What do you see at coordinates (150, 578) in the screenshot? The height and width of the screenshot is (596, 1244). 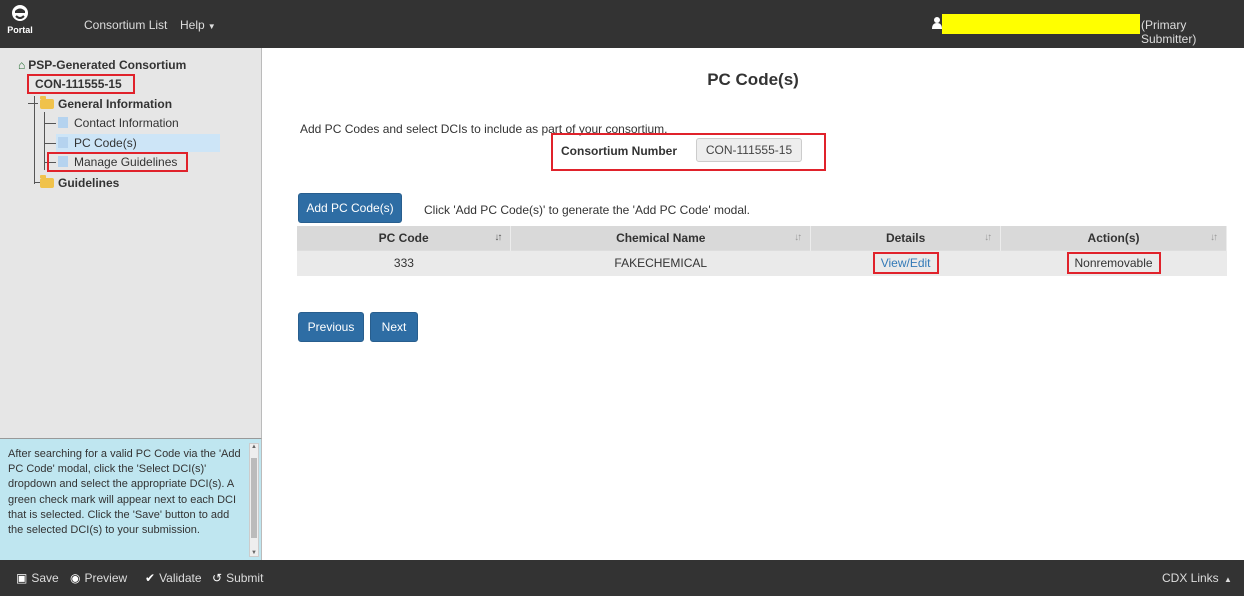 I see `checkmark-icon: ✔` at bounding box center [150, 578].